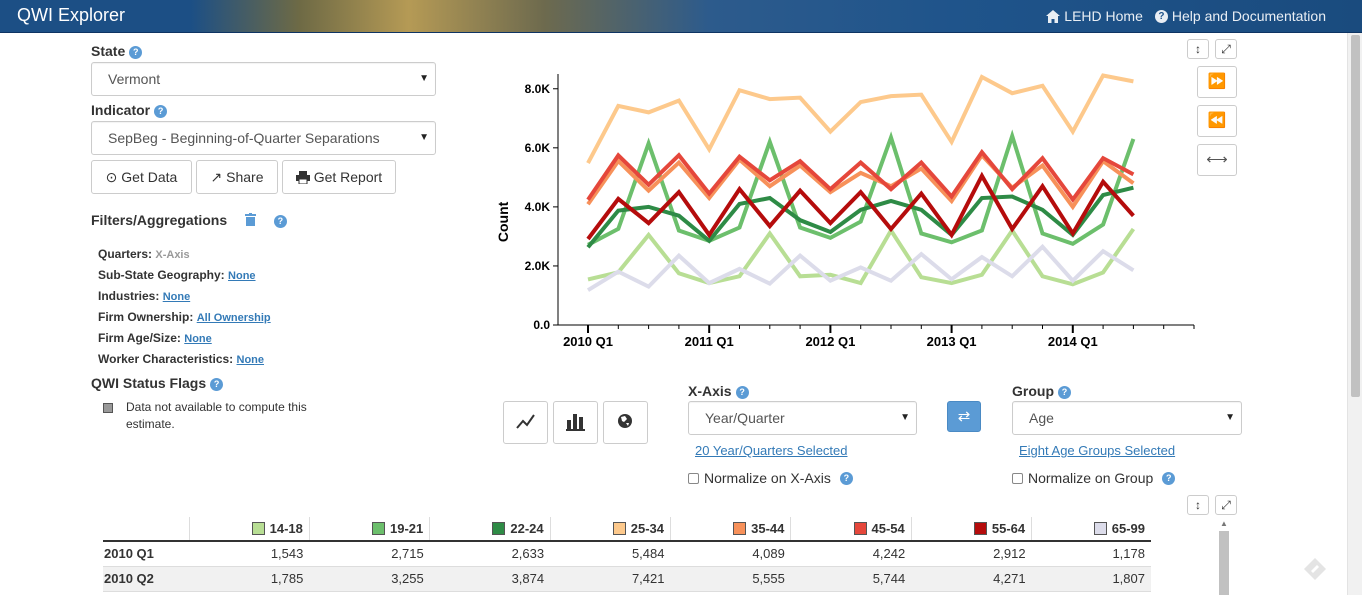  Describe the element at coordinates (730, 554) in the screenshot. I see `table-cell: 4,089` at that location.